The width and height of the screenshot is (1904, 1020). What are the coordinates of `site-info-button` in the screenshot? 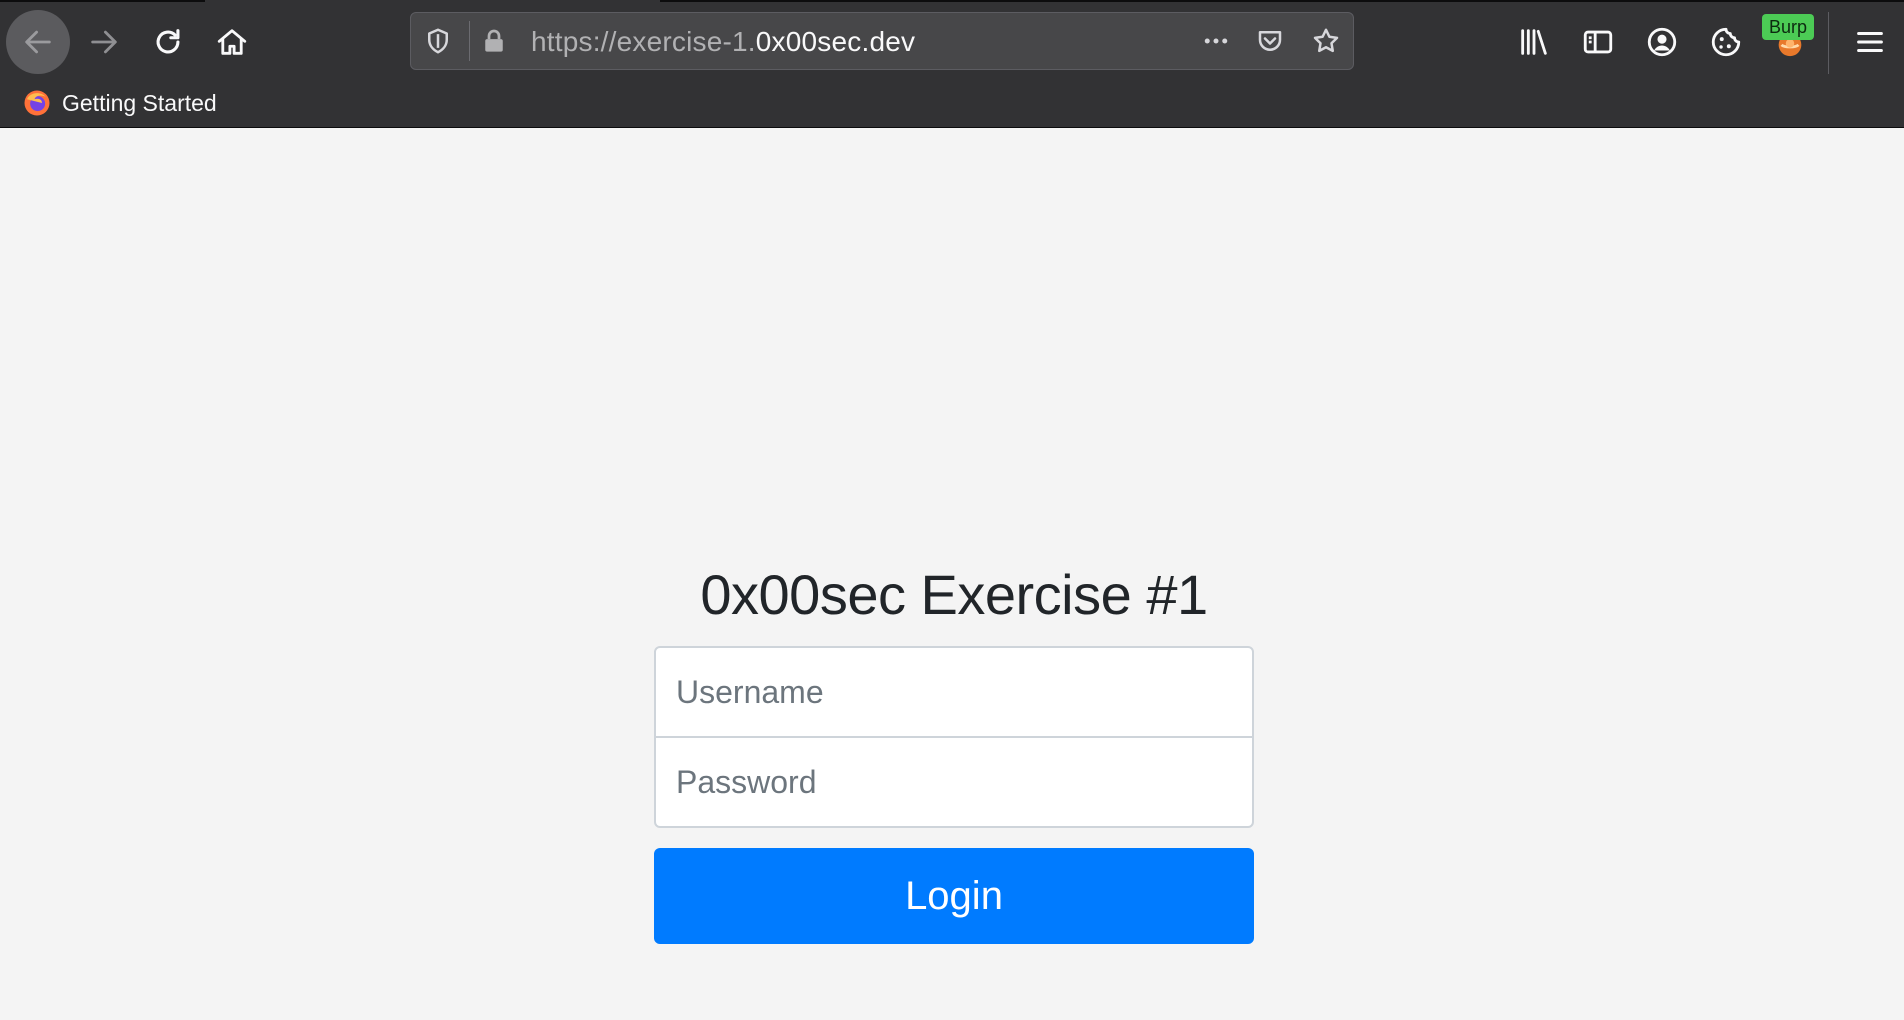 It's located at (494, 41).